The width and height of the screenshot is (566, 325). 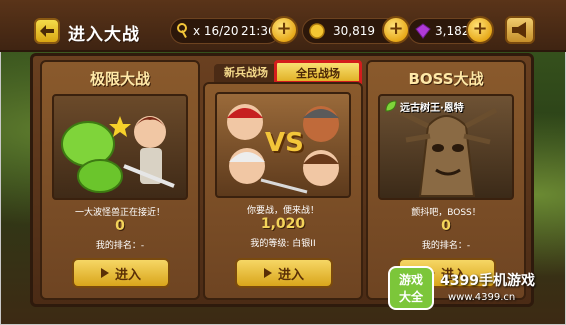 What do you see at coordinates (410, 280) in the screenshot?
I see `watermark-badge-top: 游戏` at bounding box center [410, 280].